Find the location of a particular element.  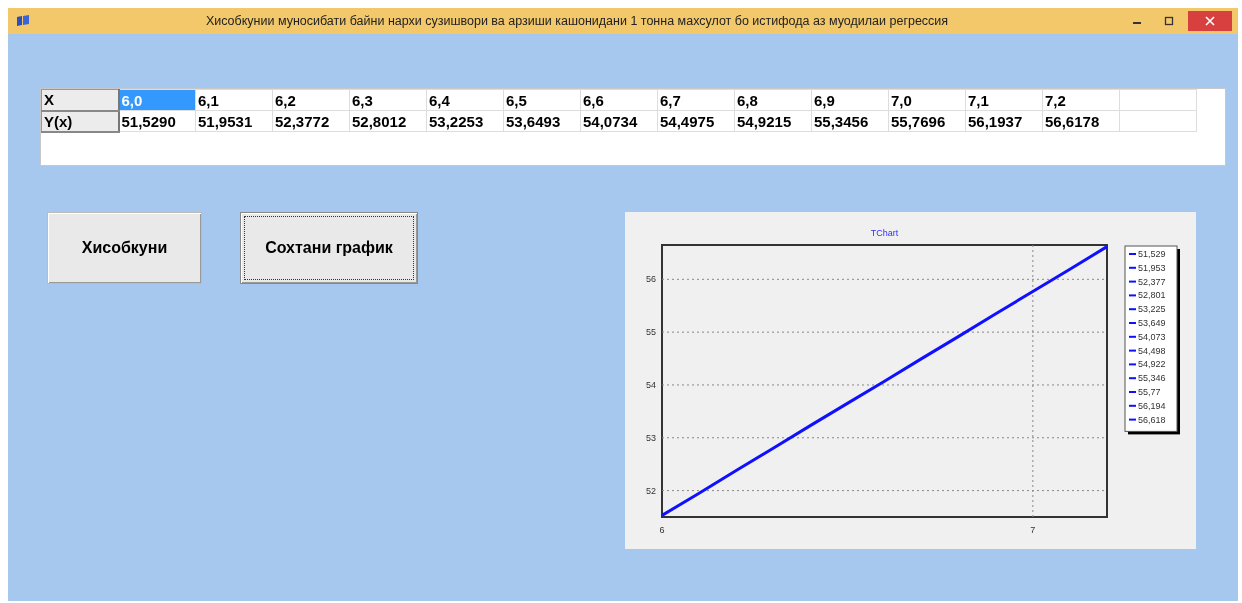

table-cell: 54,0734 is located at coordinates (619, 121).